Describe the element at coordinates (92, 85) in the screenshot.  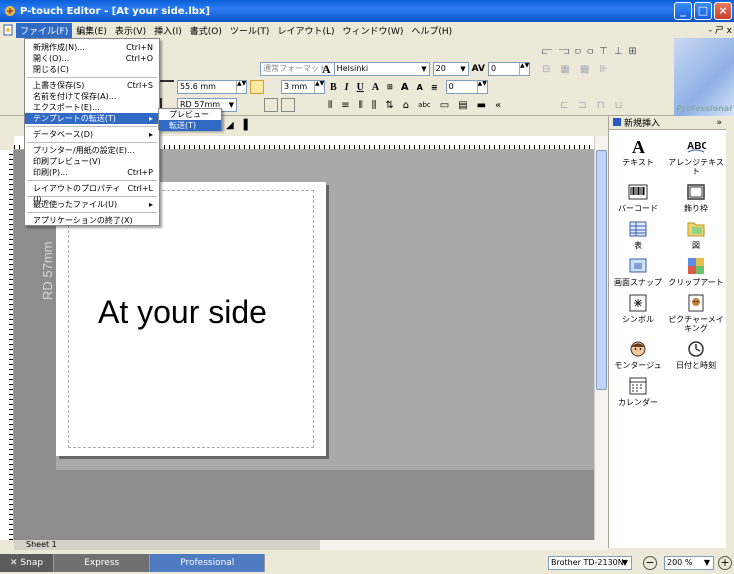
I see `menu-item-save: 上書き保存(S) Ctrl+S` at that location.